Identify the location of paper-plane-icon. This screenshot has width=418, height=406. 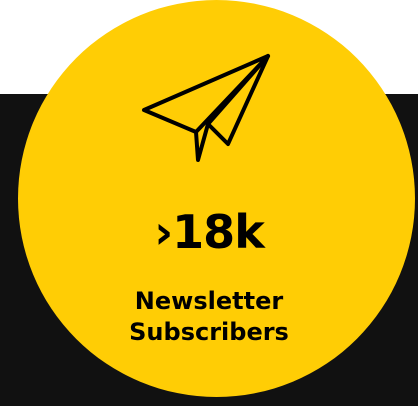
(206, 108).